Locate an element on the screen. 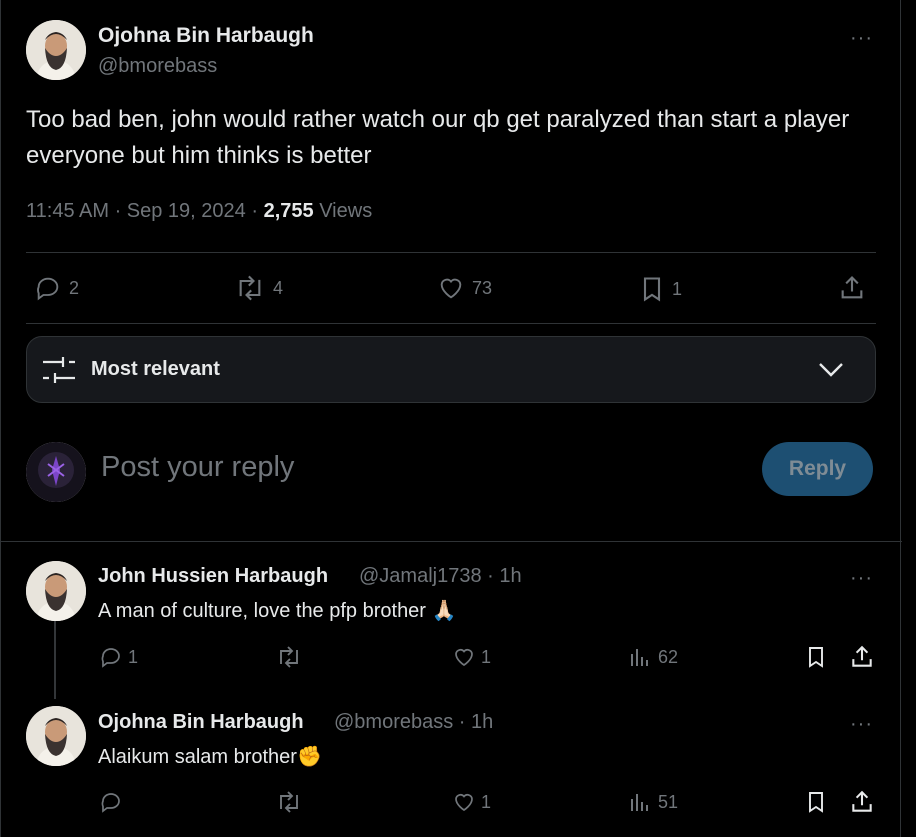 The height and width of the screenshot is (837, 916). views-action: 62 is located at coordinates (653, 657).